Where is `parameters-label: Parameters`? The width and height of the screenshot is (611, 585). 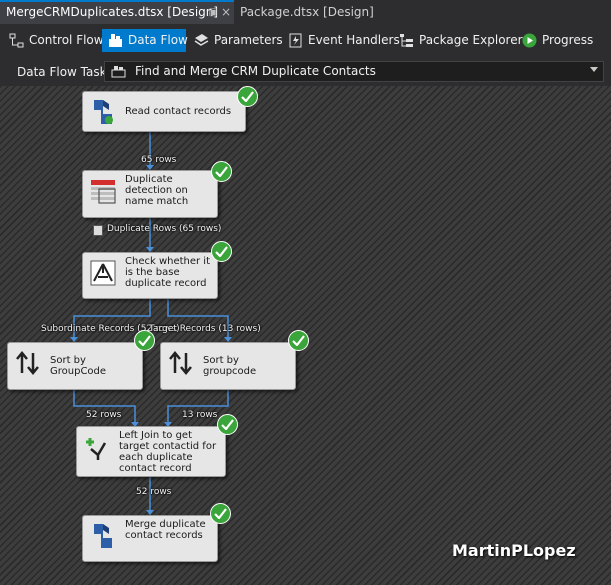
parameters-label: Parameters is located at coordinates (248, 40).